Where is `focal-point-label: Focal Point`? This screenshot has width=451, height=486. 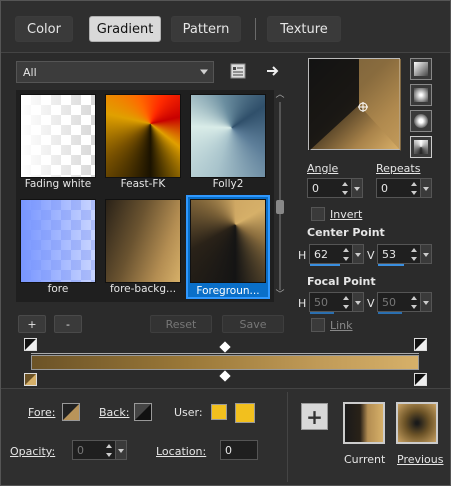
focal-point-label: Focal Point is located at coordinates (341, 281).